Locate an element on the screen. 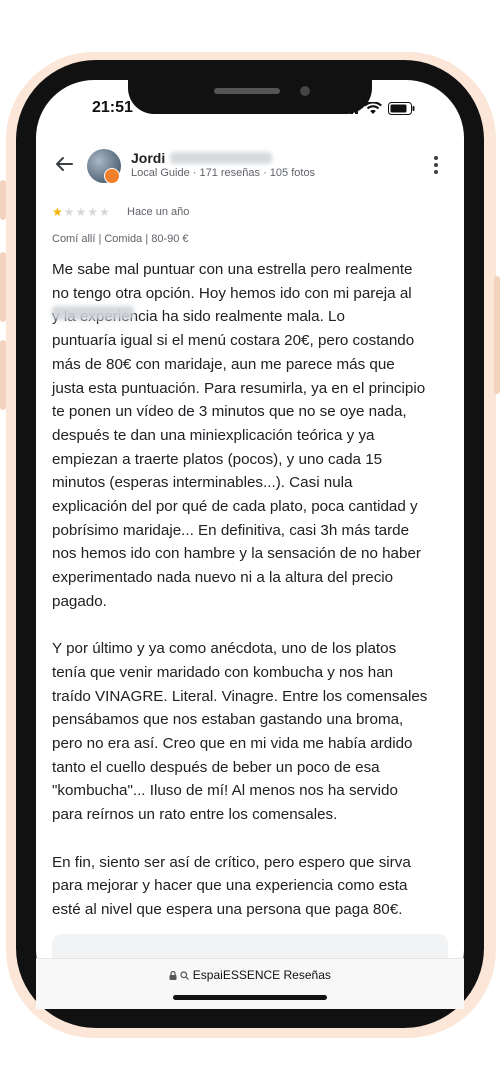  home-indicator is located at coordinates (250, 997).